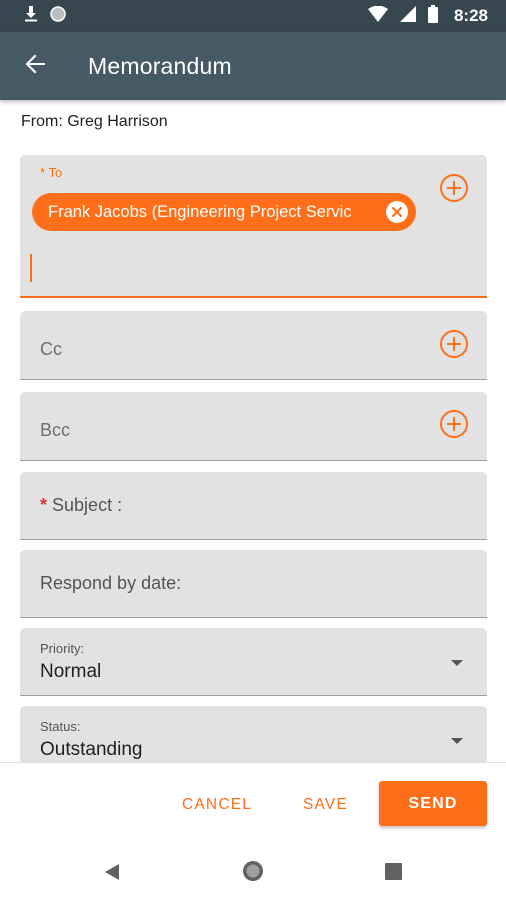 The width and height of the screenshot is (506, 900). I want to click on priority-value: Normal, so click(71, 671).